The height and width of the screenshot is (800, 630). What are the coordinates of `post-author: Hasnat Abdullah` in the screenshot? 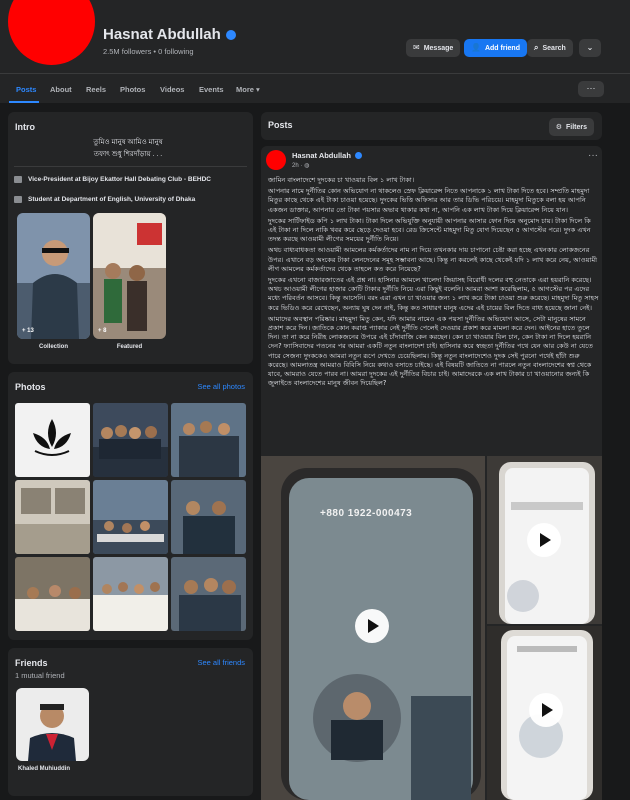 It's located at (327, 155).